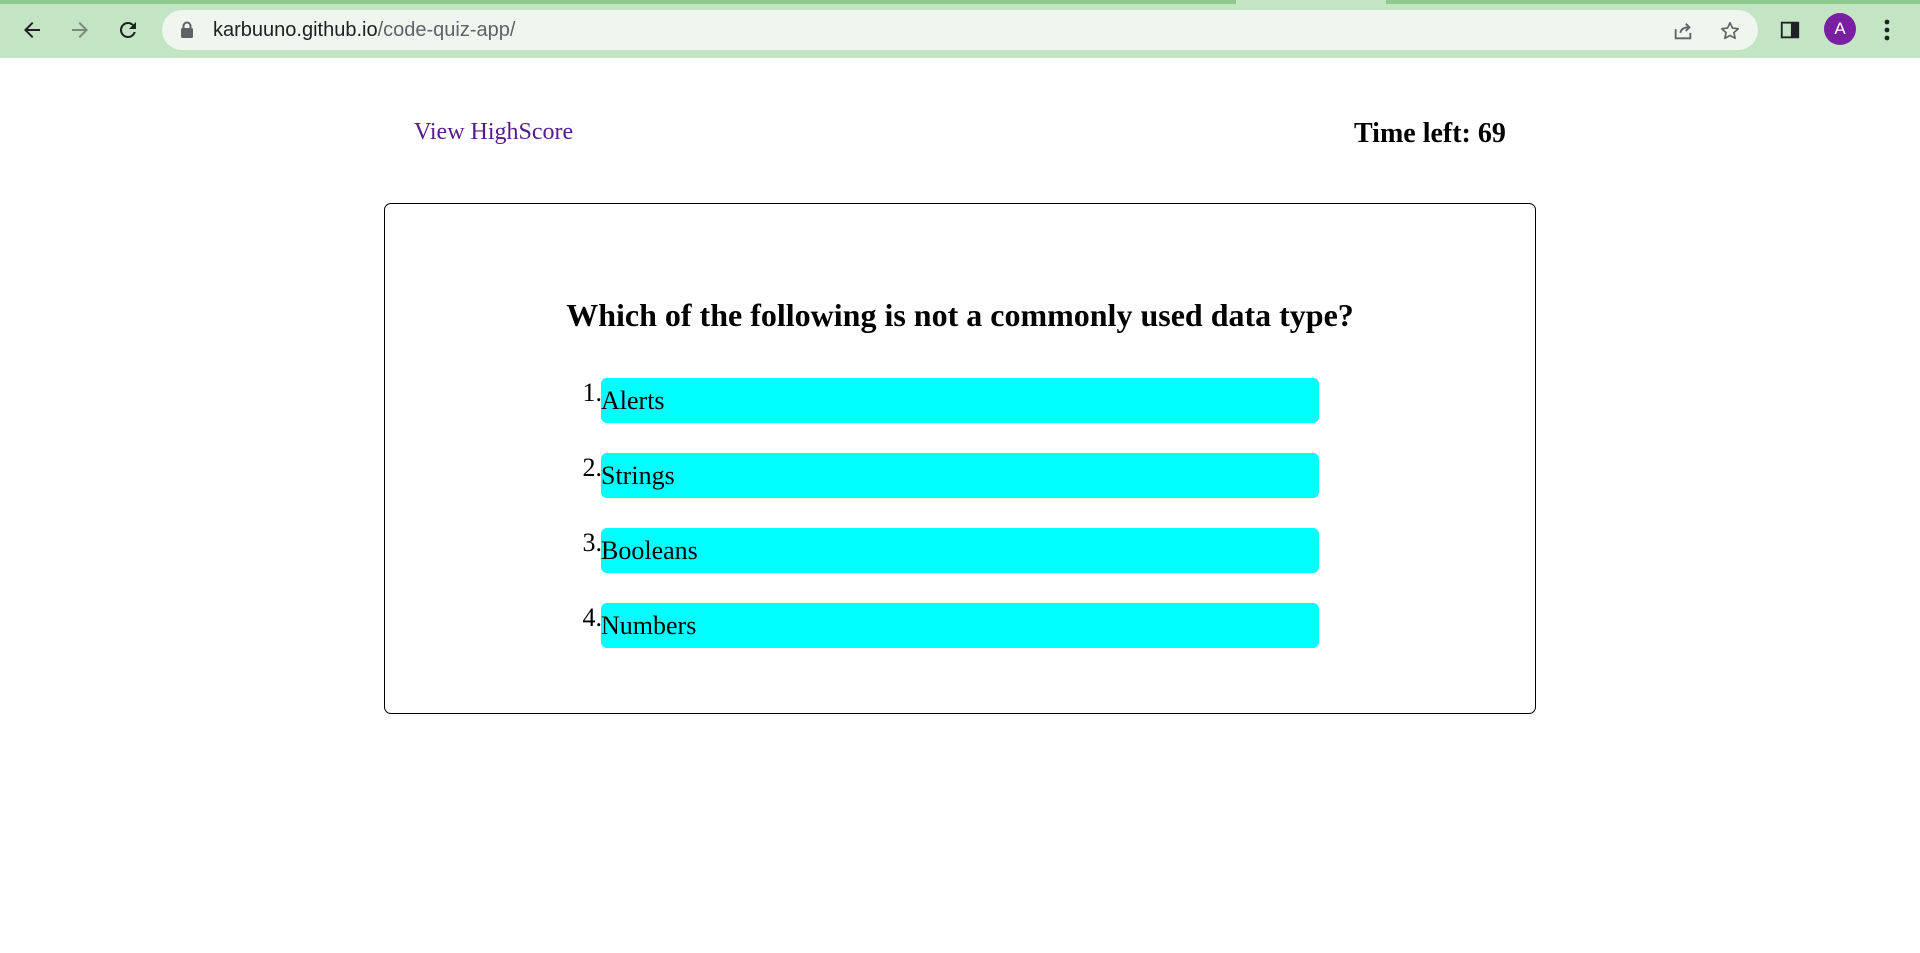  I want to click on url-text: karbuuno.github.io/code-quiz-app/, so click(364, 30).